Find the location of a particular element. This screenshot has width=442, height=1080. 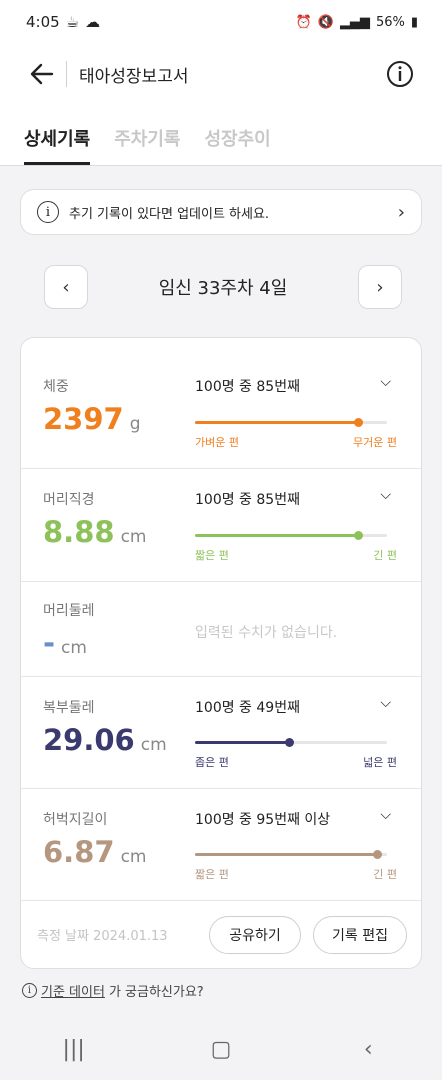

helper-rest: 가 궁금하신가요? is located at coordinates (156, 992).